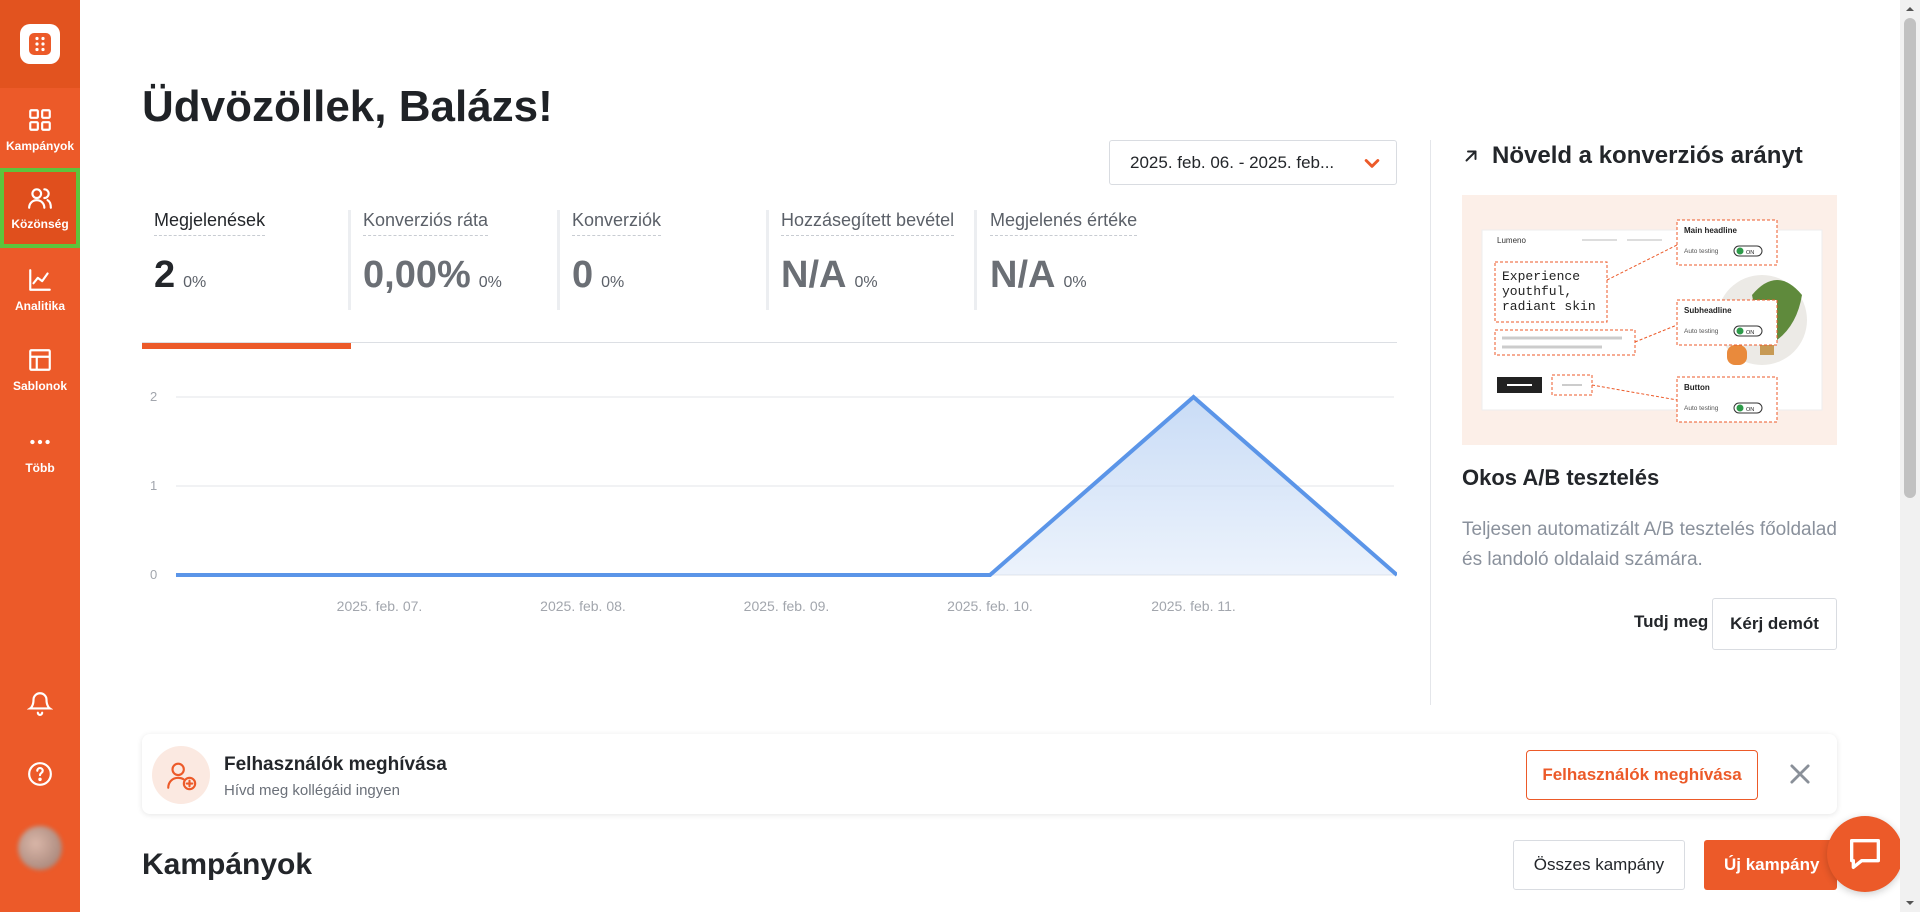 The width and height of the screenshot is (1920, 912). What do you see at coordinates (40, 198) in the screenshot?
I see `users-icon` at bounding box center [40, 198].